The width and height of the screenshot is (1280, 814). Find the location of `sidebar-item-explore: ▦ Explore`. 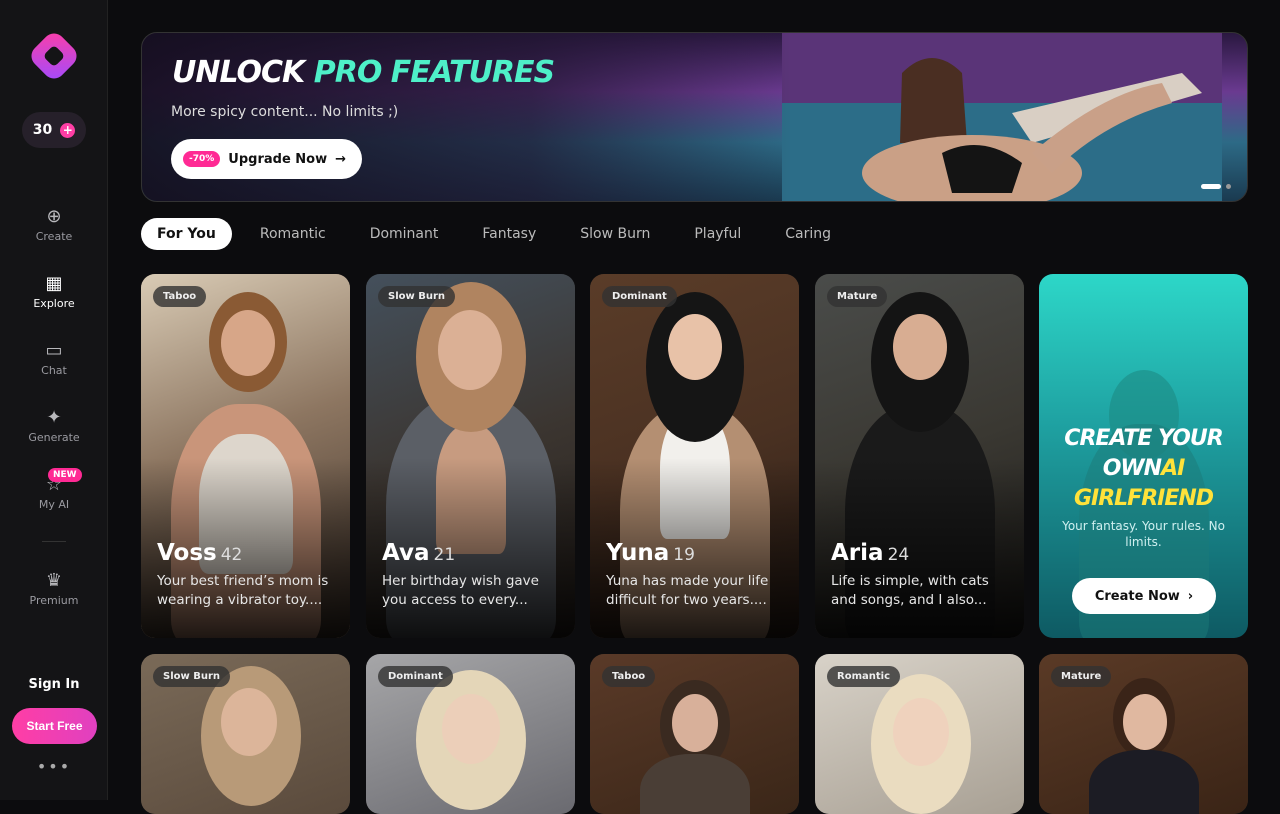

sidebar-item-explore: ▦ Explore is located at coordinates (54, 291).